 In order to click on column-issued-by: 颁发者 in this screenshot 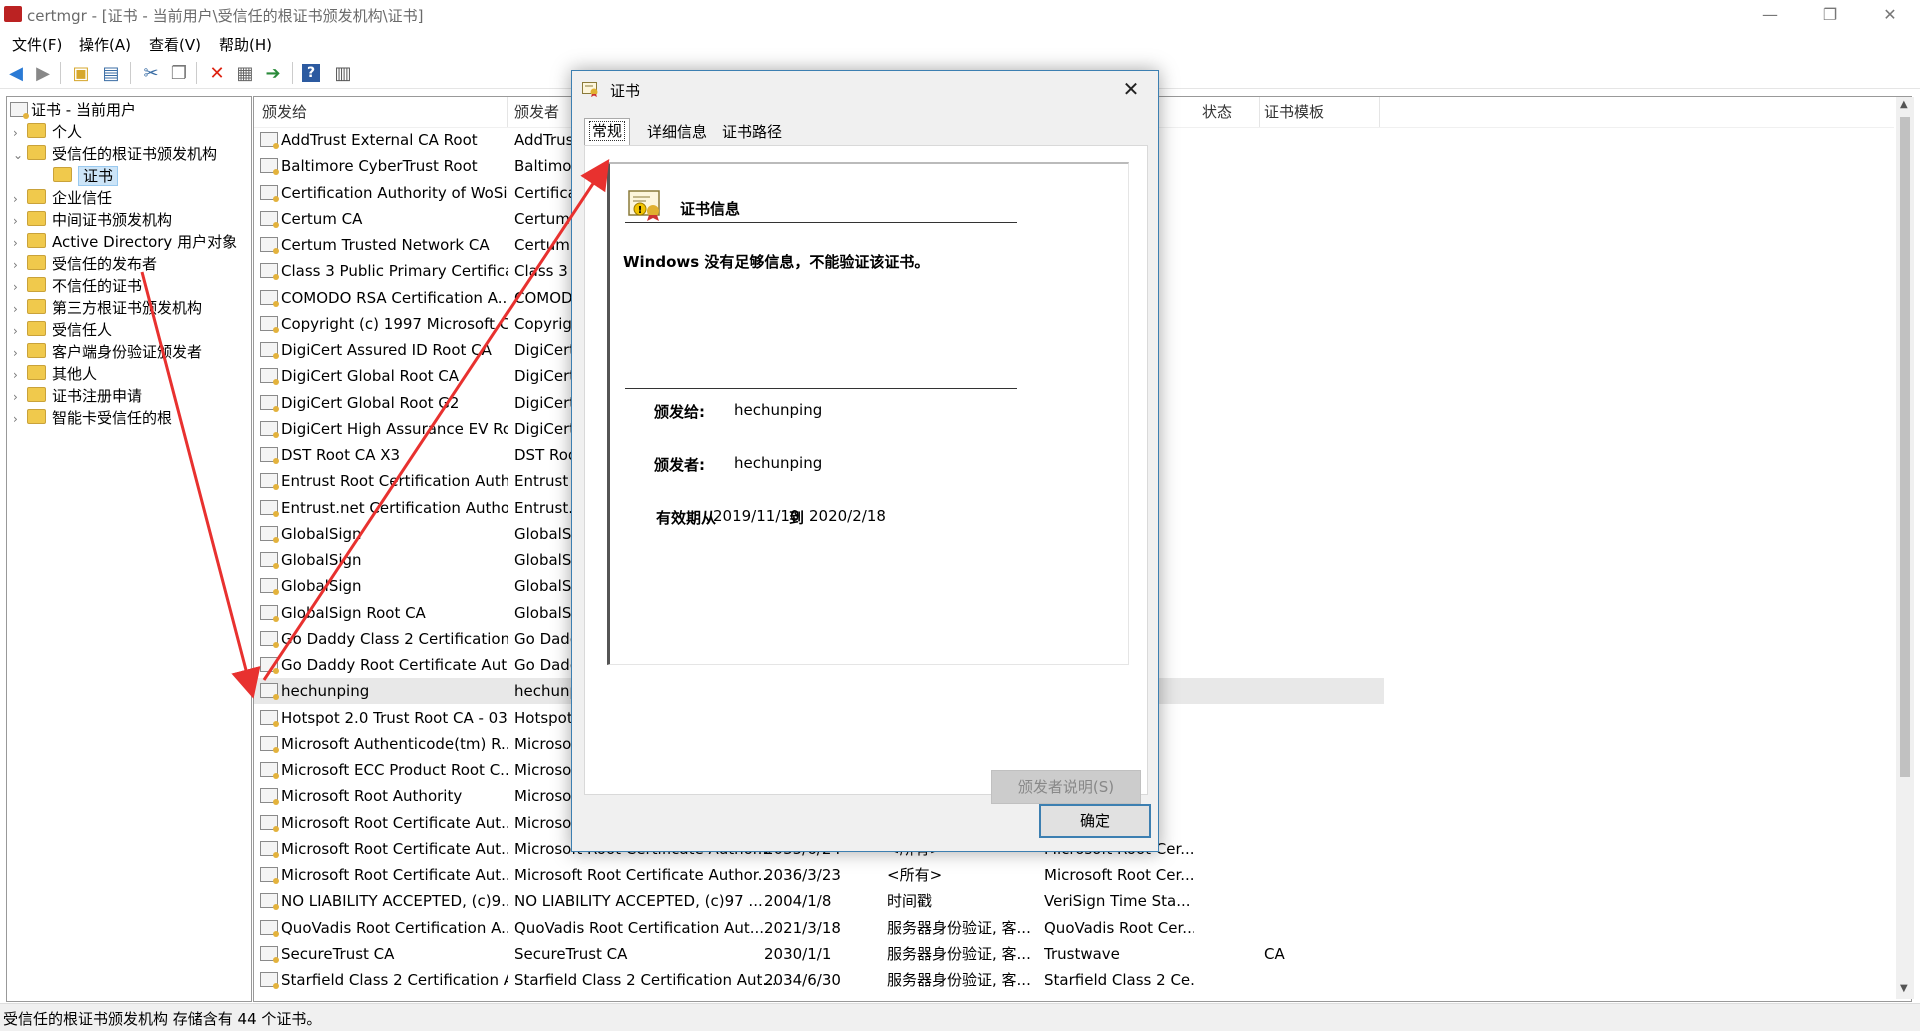, I will do `click(536, 111)`.